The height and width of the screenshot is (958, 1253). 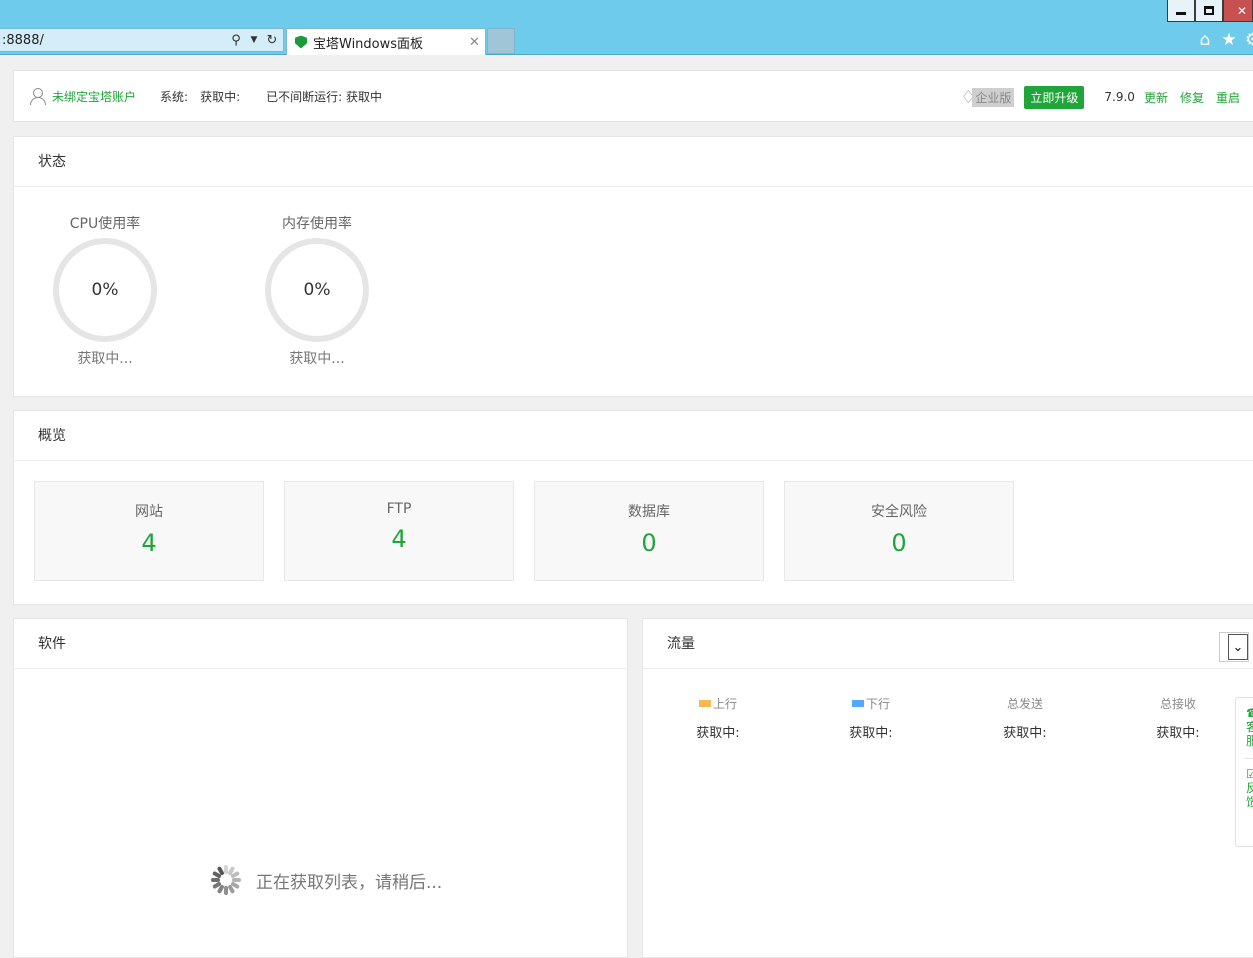 I want to click on overview-title: 概览, so click(x=633, y=436).